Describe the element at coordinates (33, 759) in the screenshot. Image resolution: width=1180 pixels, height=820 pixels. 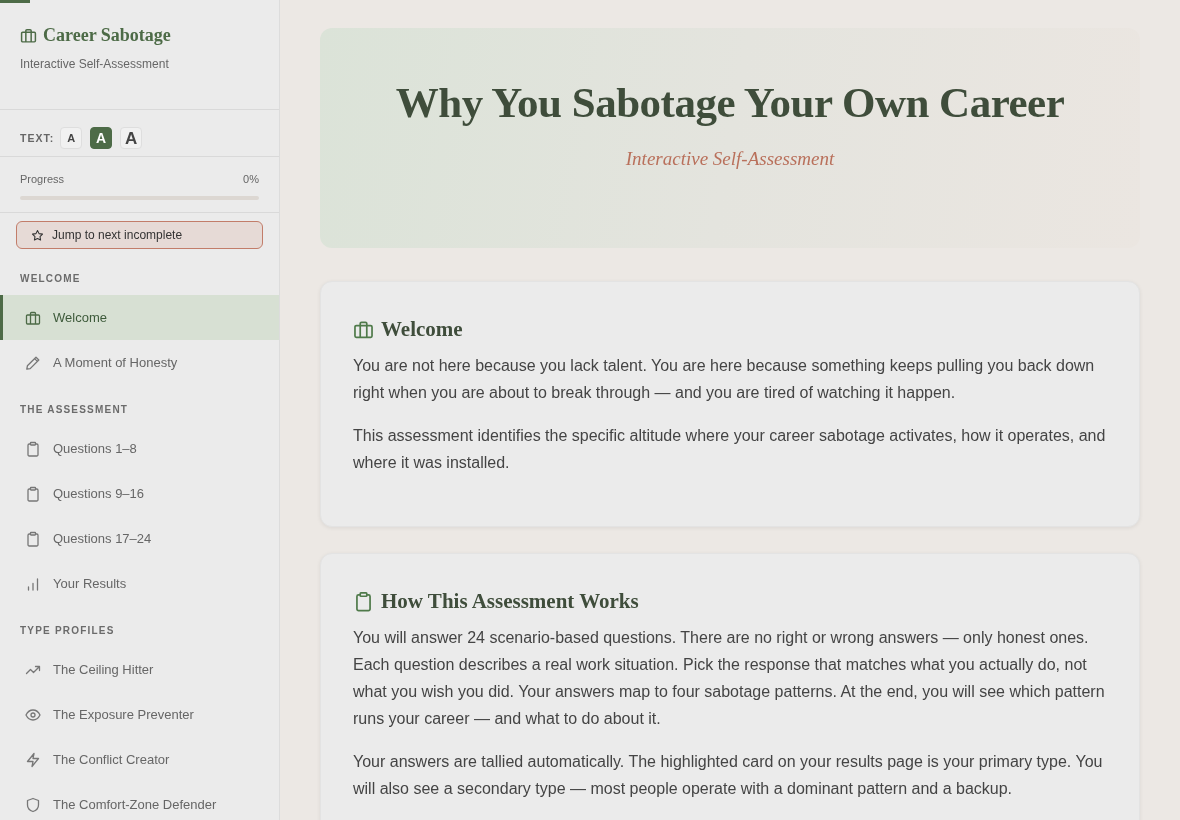
I see `lightning-icon` at that location.